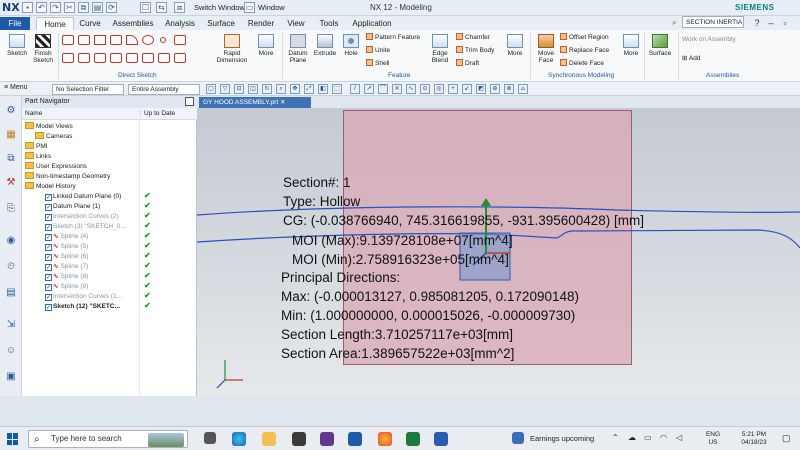 The width and height of the screenshot is (800, 450). What do you see at coordinates (255, 102) in the screenshot?
I see `part-file-tab: GY HOOD ASSEMBLY.prt ✕` at bounding box center [255, 102].